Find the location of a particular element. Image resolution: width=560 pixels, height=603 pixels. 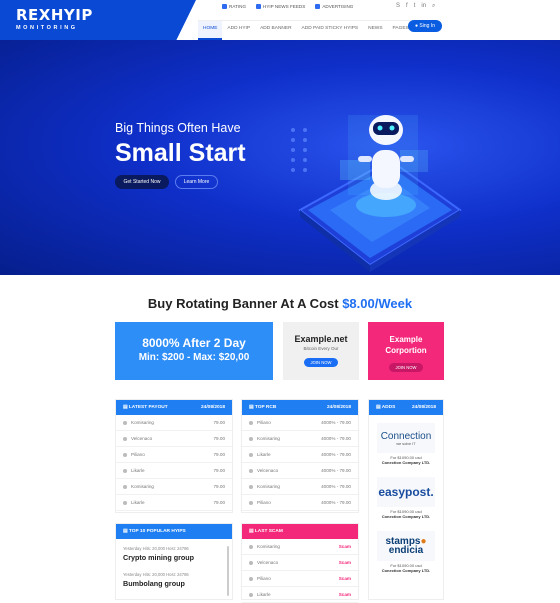

card2-join-button: JOIN NOW is located at coordinates (321, 362).